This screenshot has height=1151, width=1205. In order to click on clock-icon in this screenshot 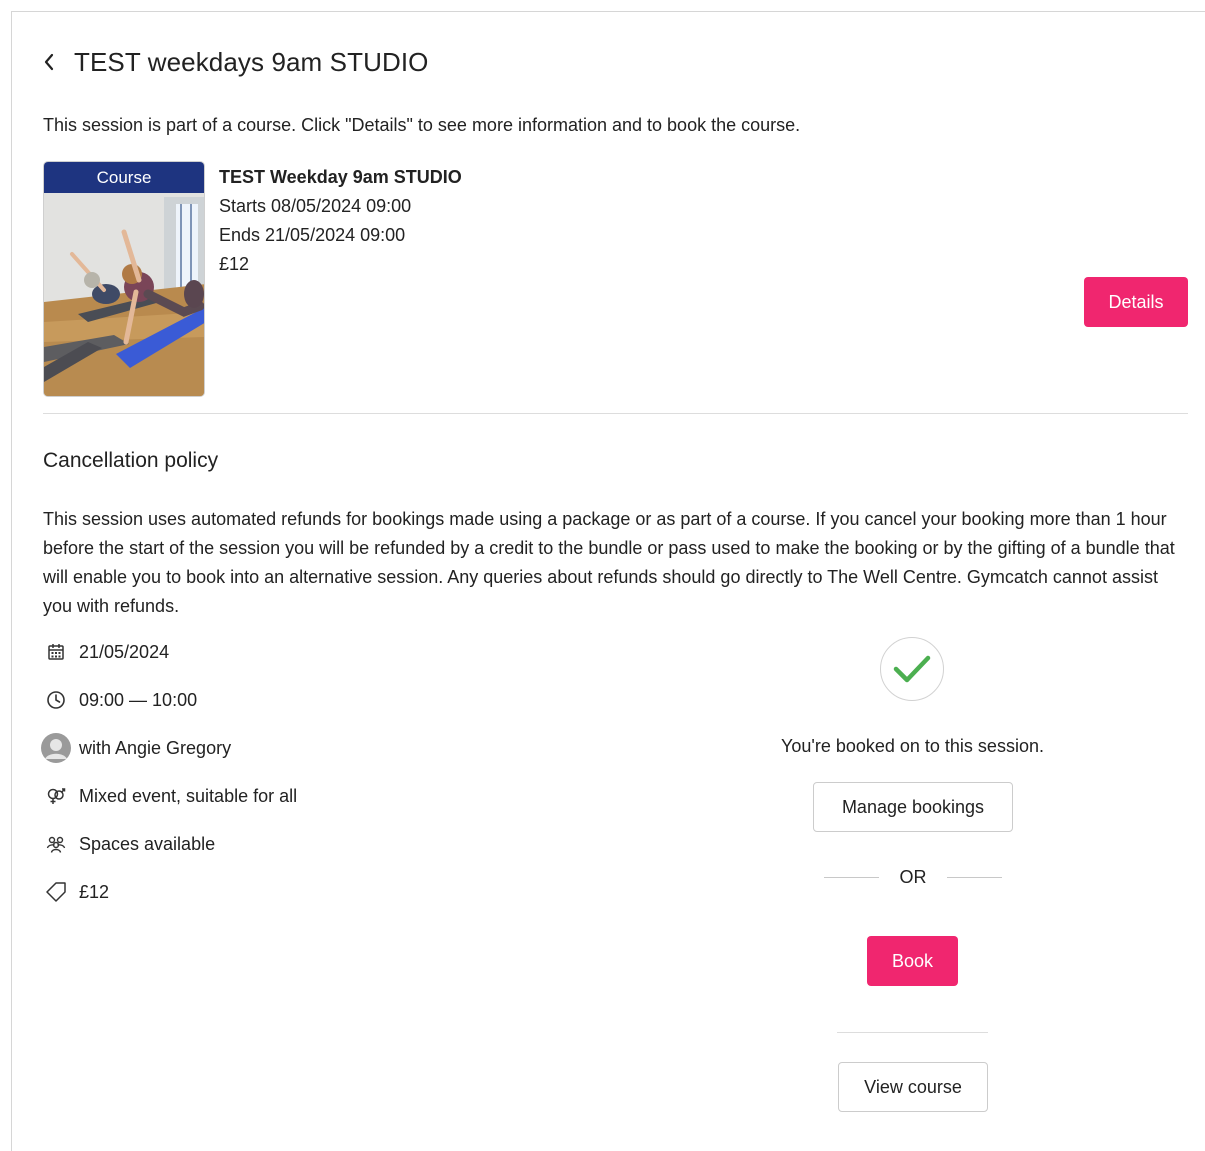, I will do `click(56, 700)`.